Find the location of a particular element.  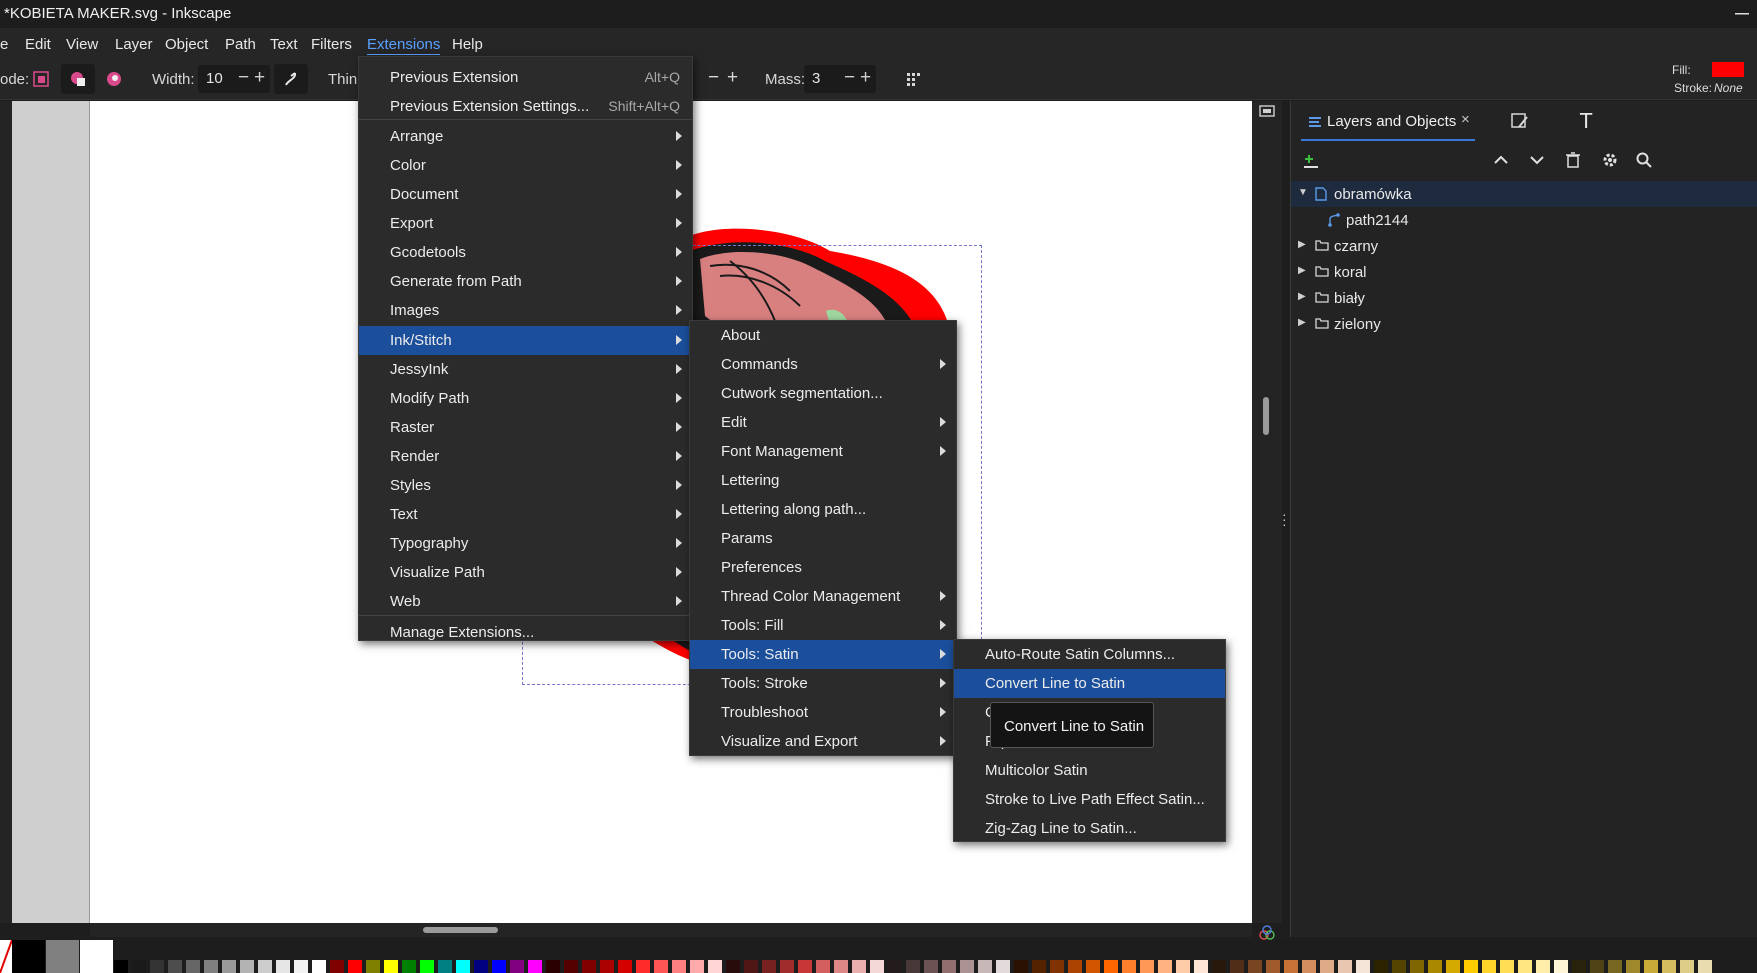

thinning-increment: + is located at coordinates (732, 78).